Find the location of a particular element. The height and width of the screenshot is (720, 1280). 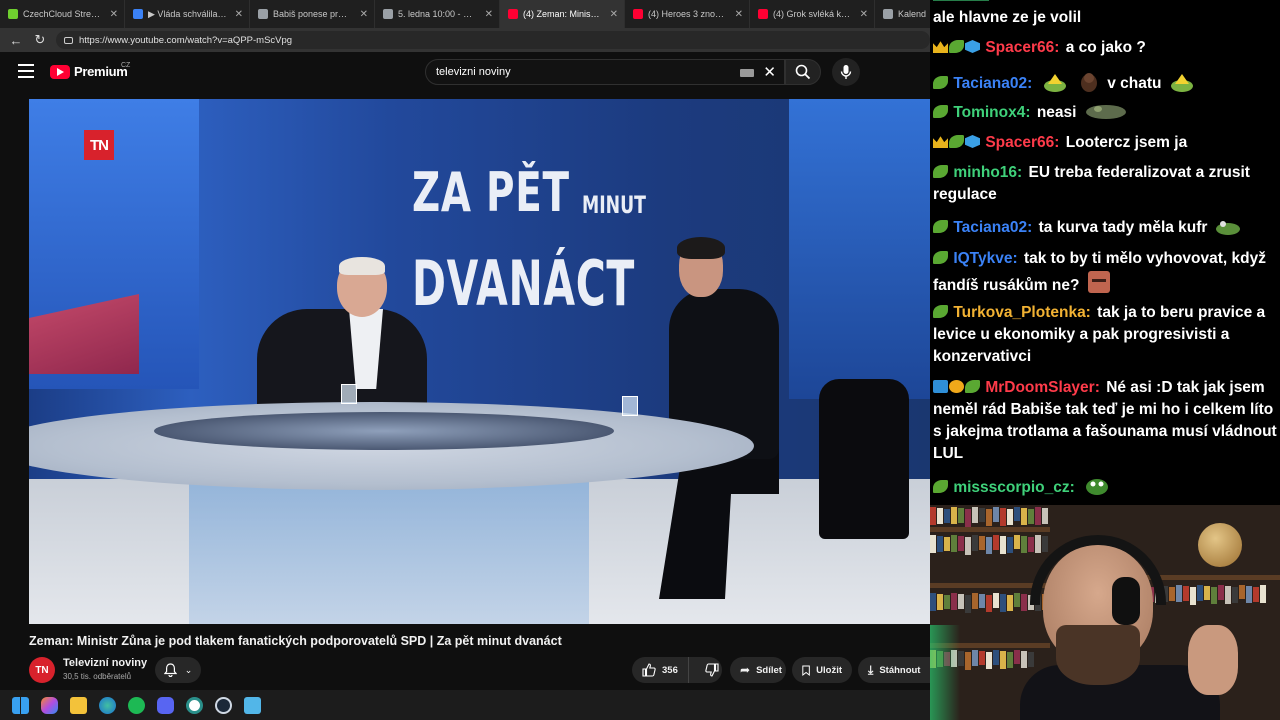

file-explorer-icon is located at coordinates (78, 705).